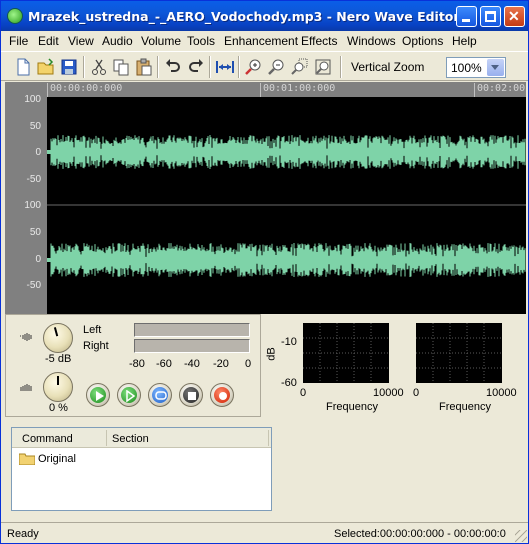 The image size is (529, 544). Describe the element at coordinates (192, 364) in the screenshot. I see `meter-scale-label: -40` at that location.